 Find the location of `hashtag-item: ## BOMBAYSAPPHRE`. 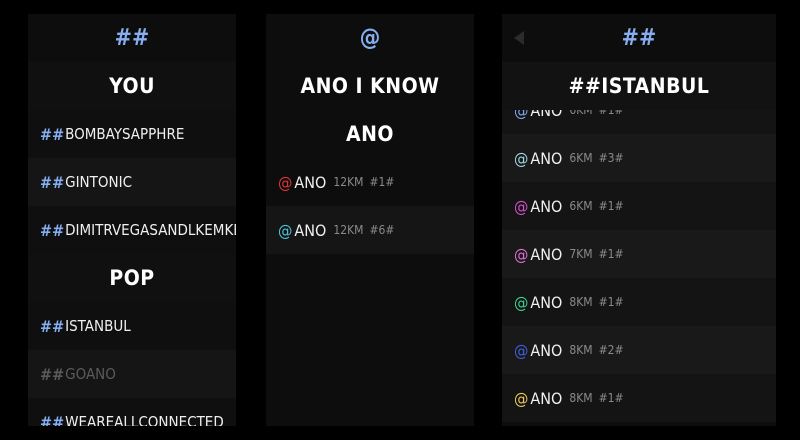

hashtag-item: ## BOMBAYSAPPHRE is located at coordinates (132, 134).